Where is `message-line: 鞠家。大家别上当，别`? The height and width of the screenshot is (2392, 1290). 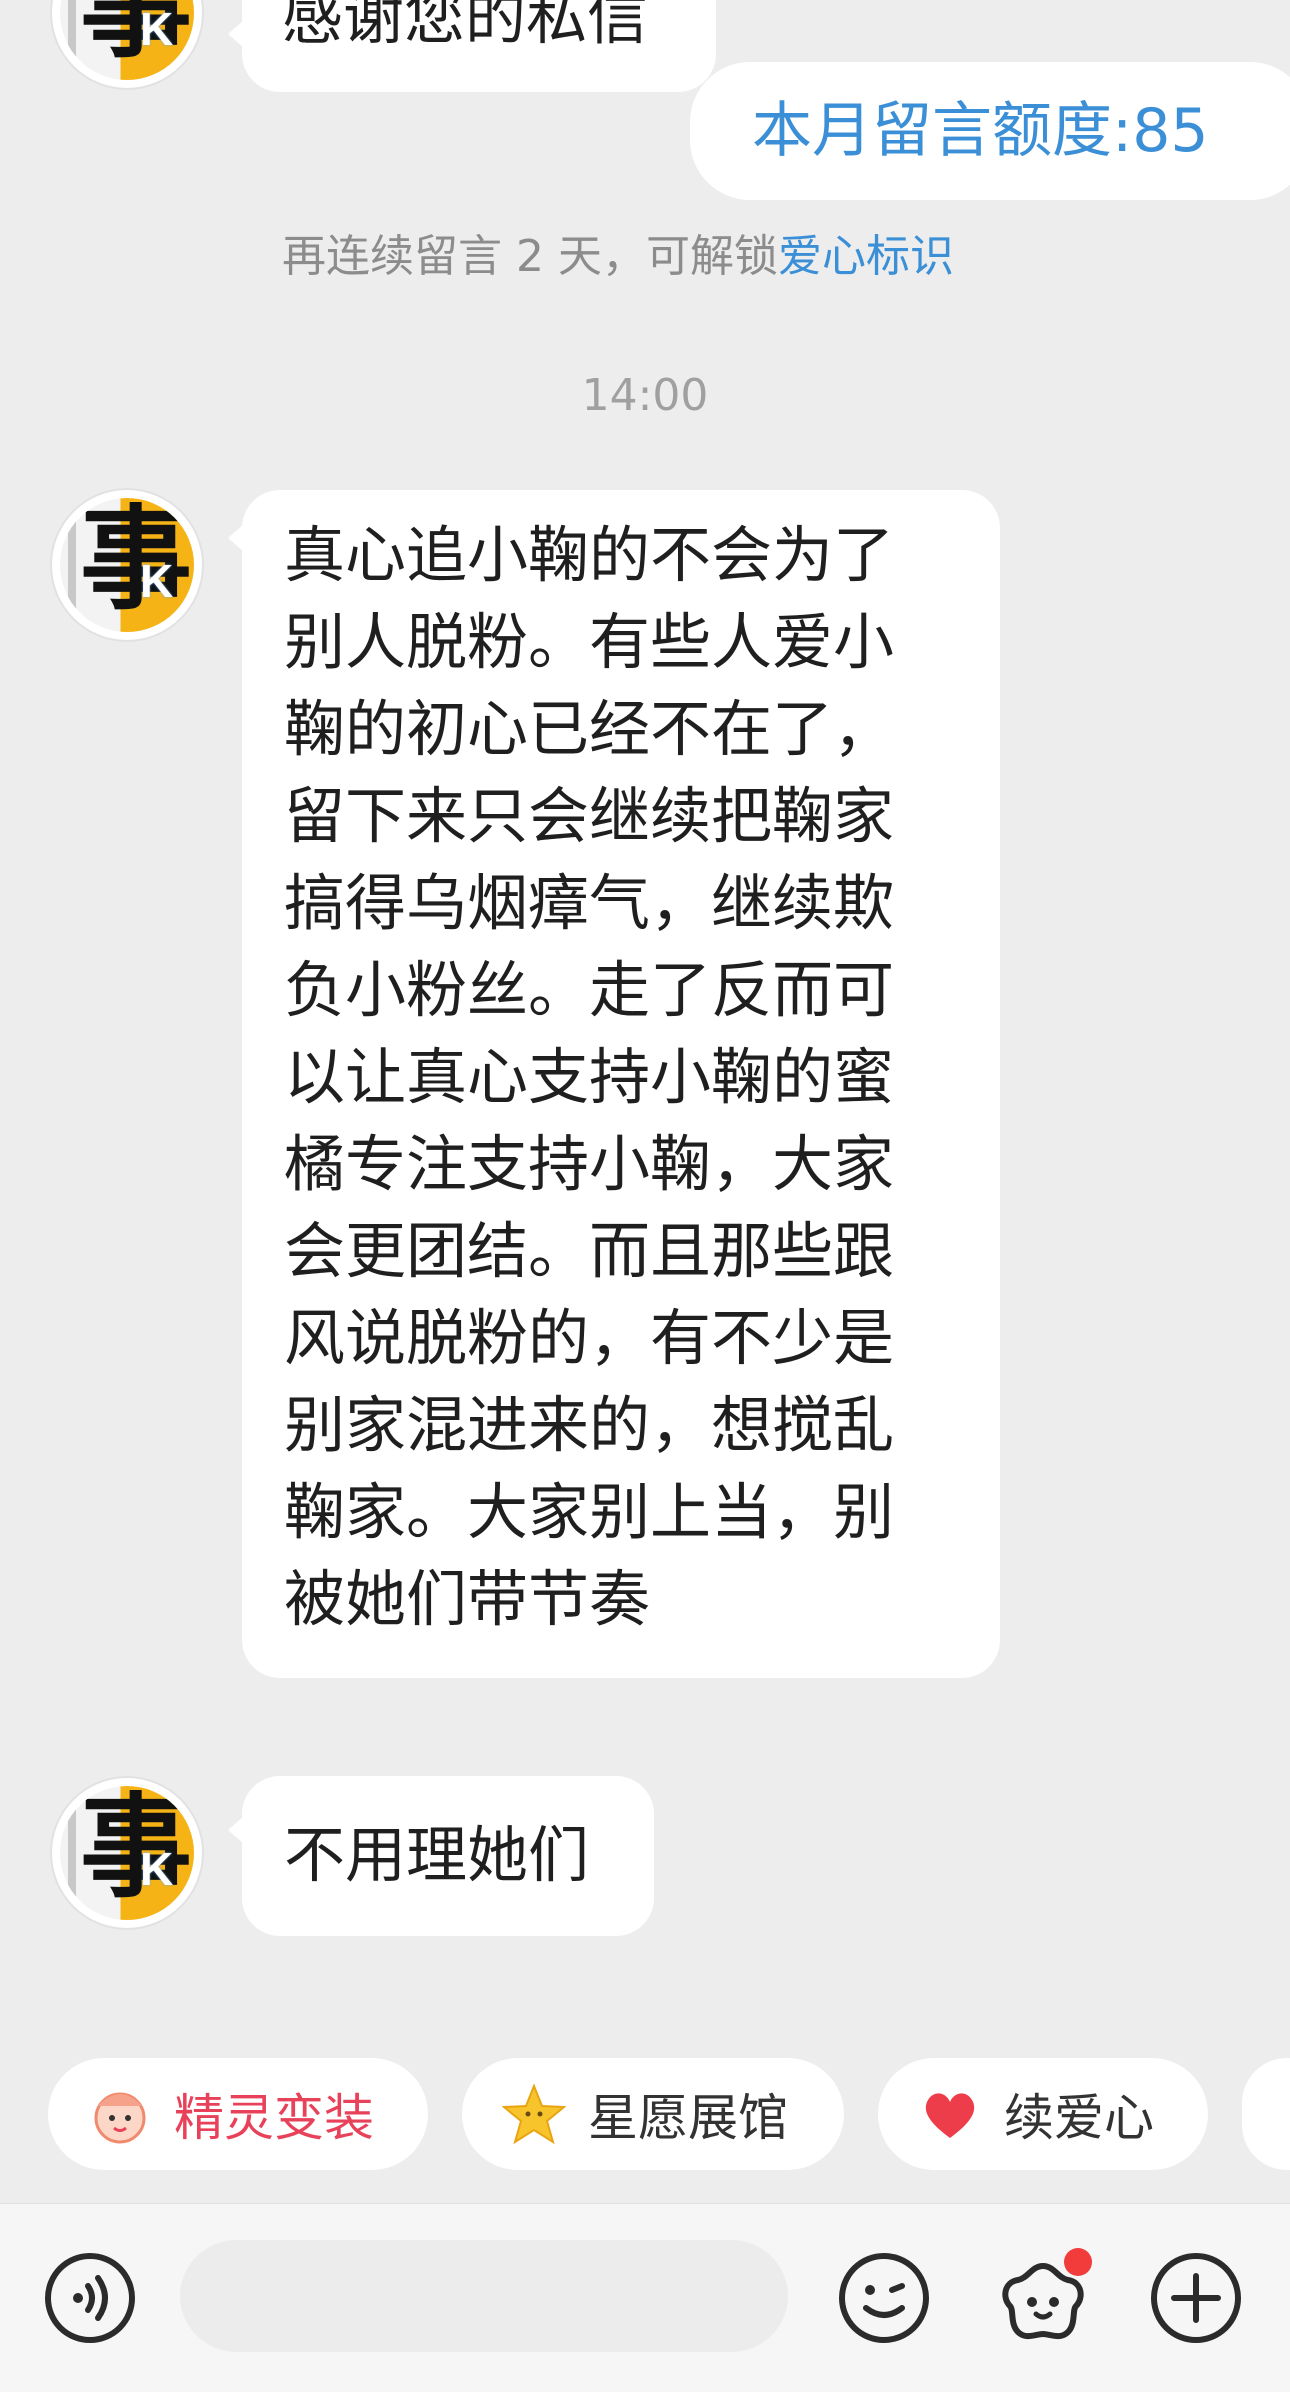 message-line: 鞠家。大家别上当，别 is located at coordinates (589, 1512).